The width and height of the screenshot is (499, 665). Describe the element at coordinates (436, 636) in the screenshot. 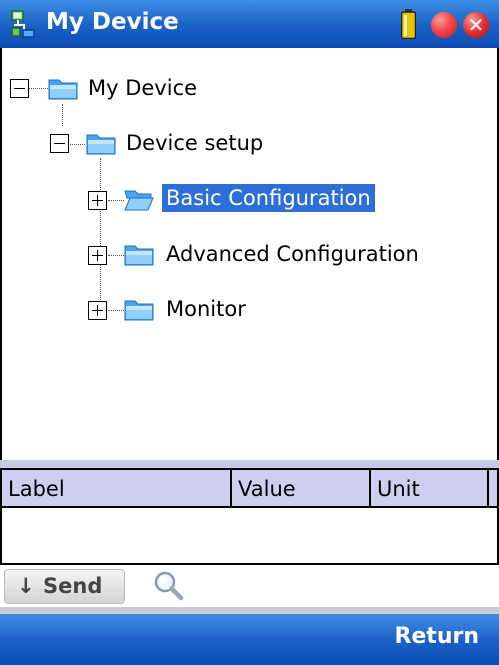

I see `return-button: Return` at that location.